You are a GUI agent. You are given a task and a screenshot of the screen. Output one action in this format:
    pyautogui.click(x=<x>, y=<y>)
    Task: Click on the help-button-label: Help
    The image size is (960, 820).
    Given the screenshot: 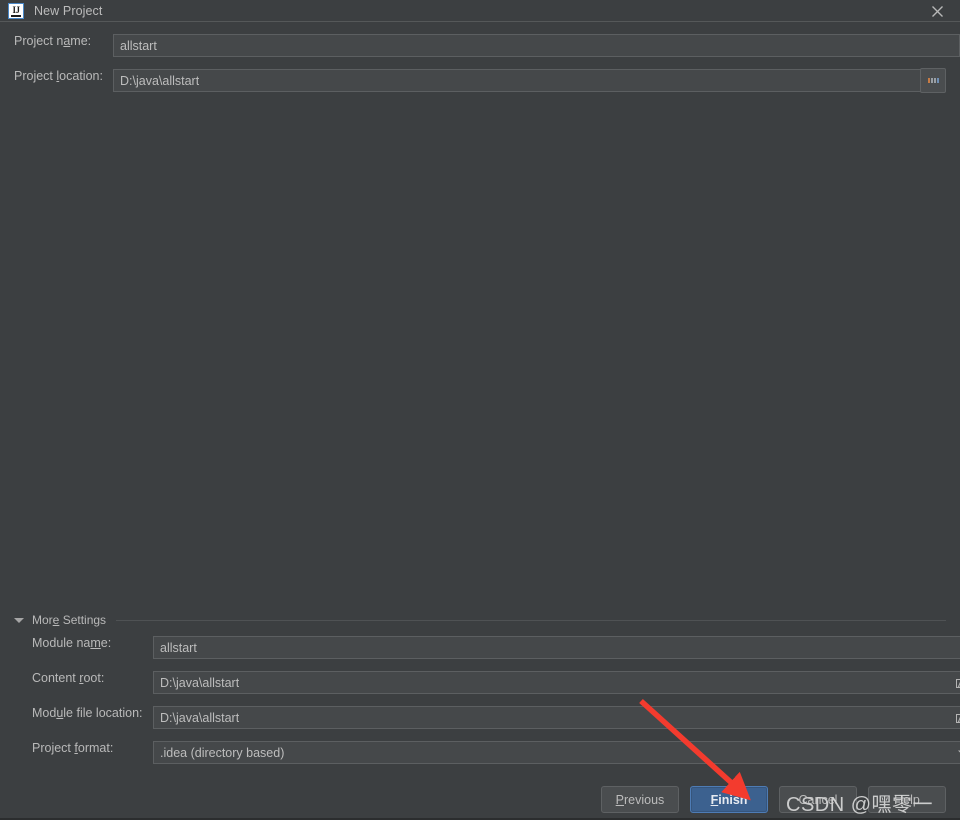 What is the action you would take?
    pyautogui.click(x=907, y=799)
    